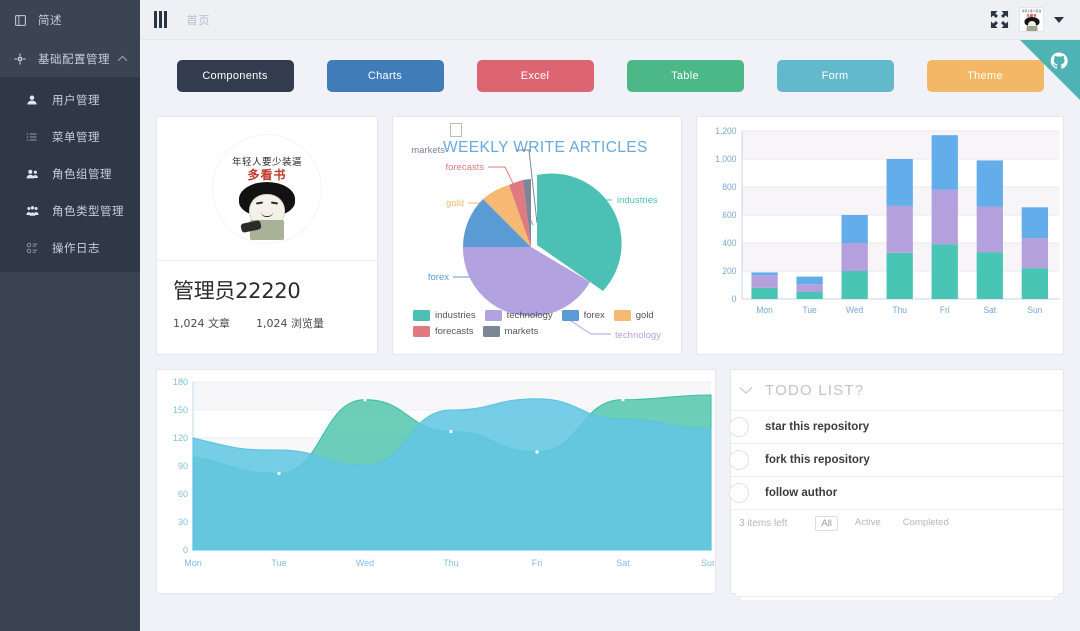 This screenshot has height=631, width=1080. I want to click on svg-text: 1,000, so click(725, 159).